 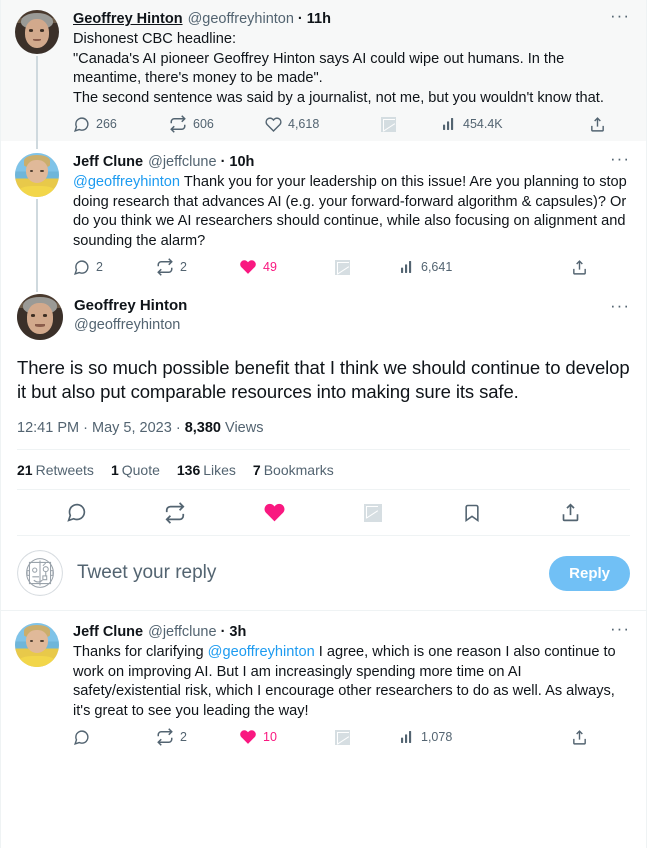 I want to click on stat-retweets: 21 Retweets, so click(x=55, y=470).